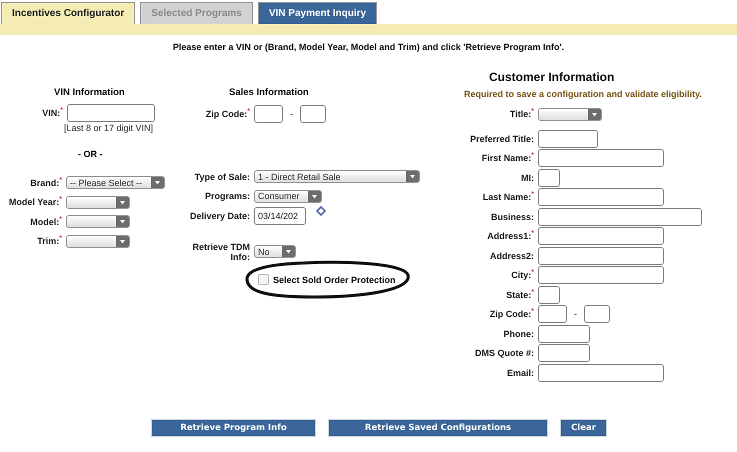 This screenshot has height=452, width=737. Describe the element at coordinates (288, 196) in the screenshot. I see `dropdown: Consumer` at that location.